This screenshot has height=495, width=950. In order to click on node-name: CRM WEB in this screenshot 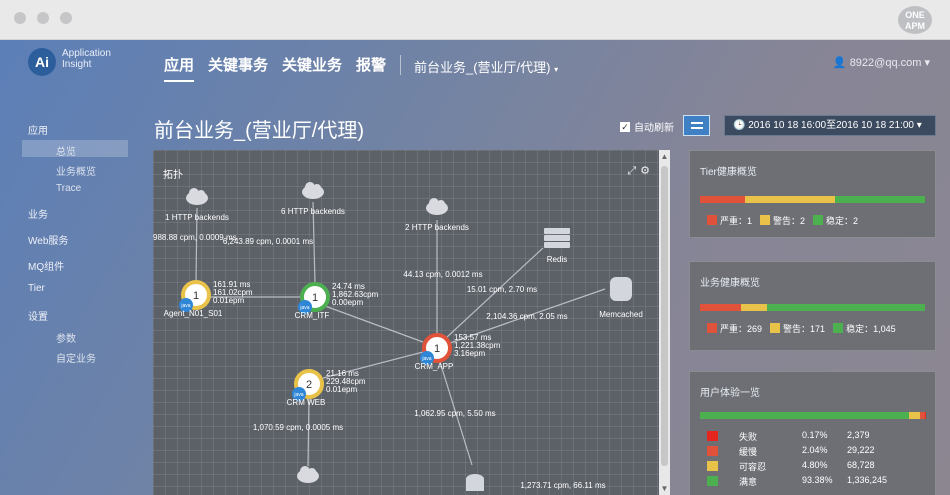, I will do `click(306, 402)`.